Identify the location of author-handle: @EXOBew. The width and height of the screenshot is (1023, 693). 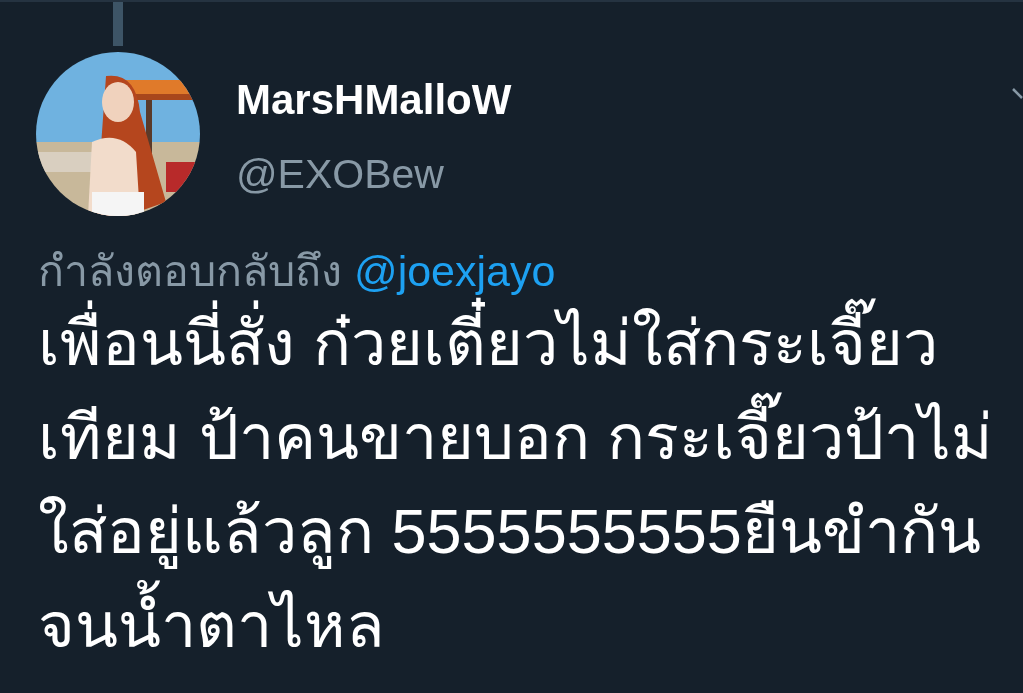
(340, 174).